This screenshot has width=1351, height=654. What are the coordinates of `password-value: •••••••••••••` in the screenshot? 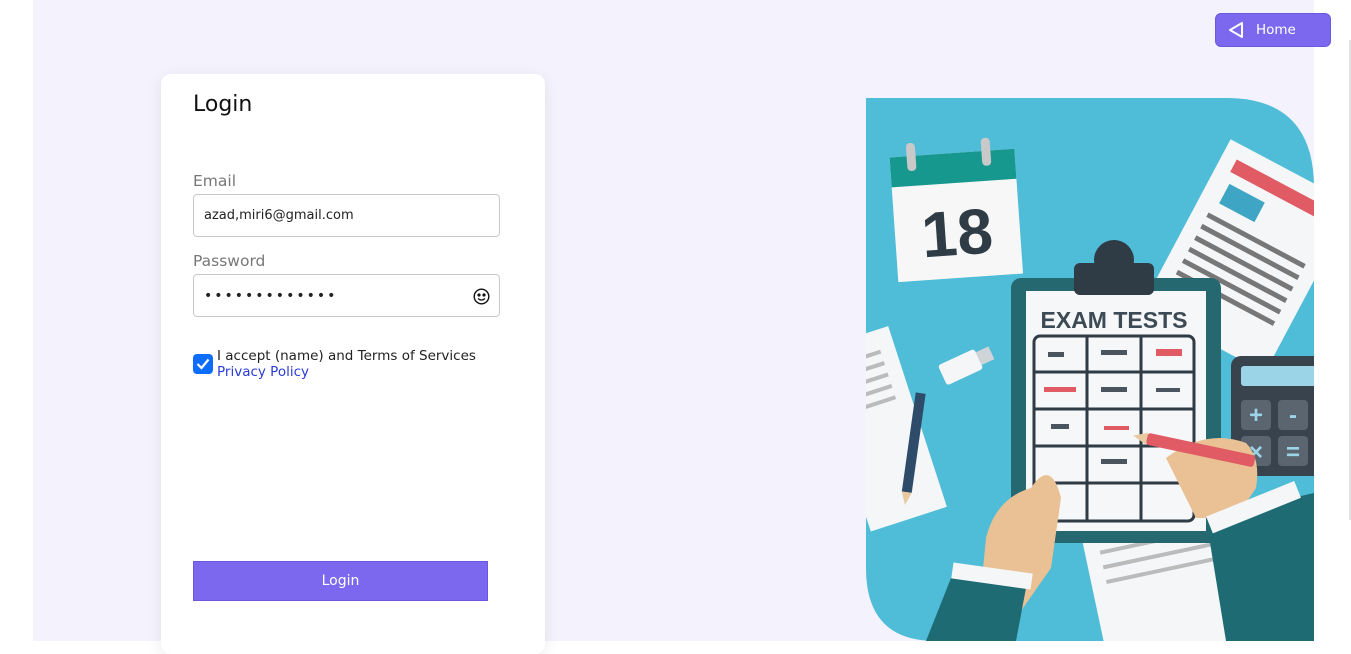 It's located at (271, 295).